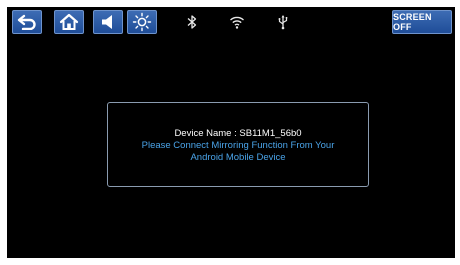 The width and height of the screenshot is (460, 265). Describe the element at coordinates (283, 22) in the screenshot. I see `usb-icon` at that location.